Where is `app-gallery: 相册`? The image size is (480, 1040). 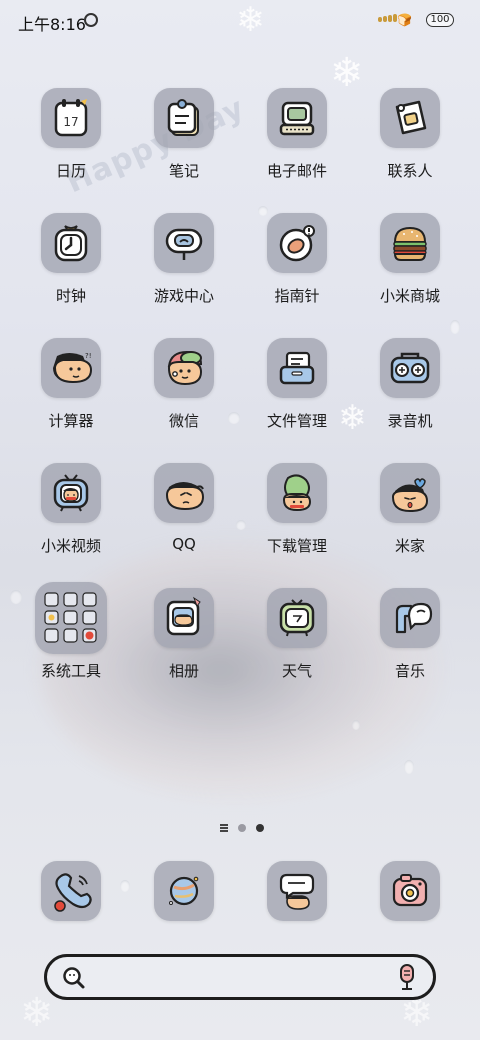
app-gallery: 相册 is located at coordinates (184, 634).